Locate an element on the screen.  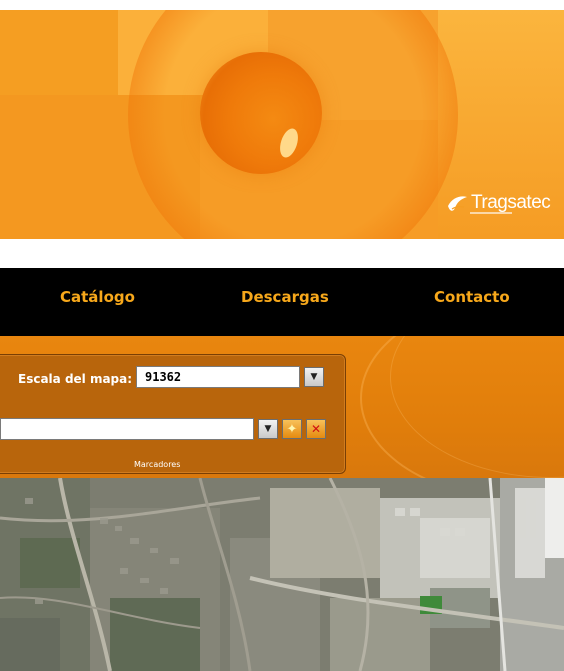
bookmark-select is located at coordinates (127, 429).